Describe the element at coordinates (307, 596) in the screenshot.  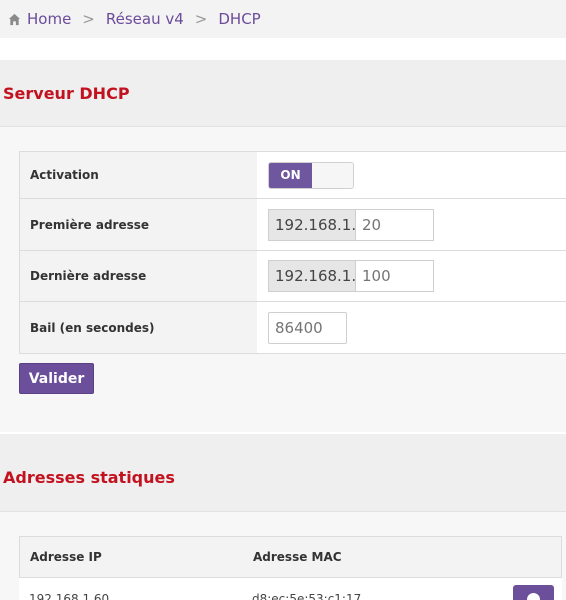
I see `row-mac: d8:ec:5e:53:c1:17` at that location.